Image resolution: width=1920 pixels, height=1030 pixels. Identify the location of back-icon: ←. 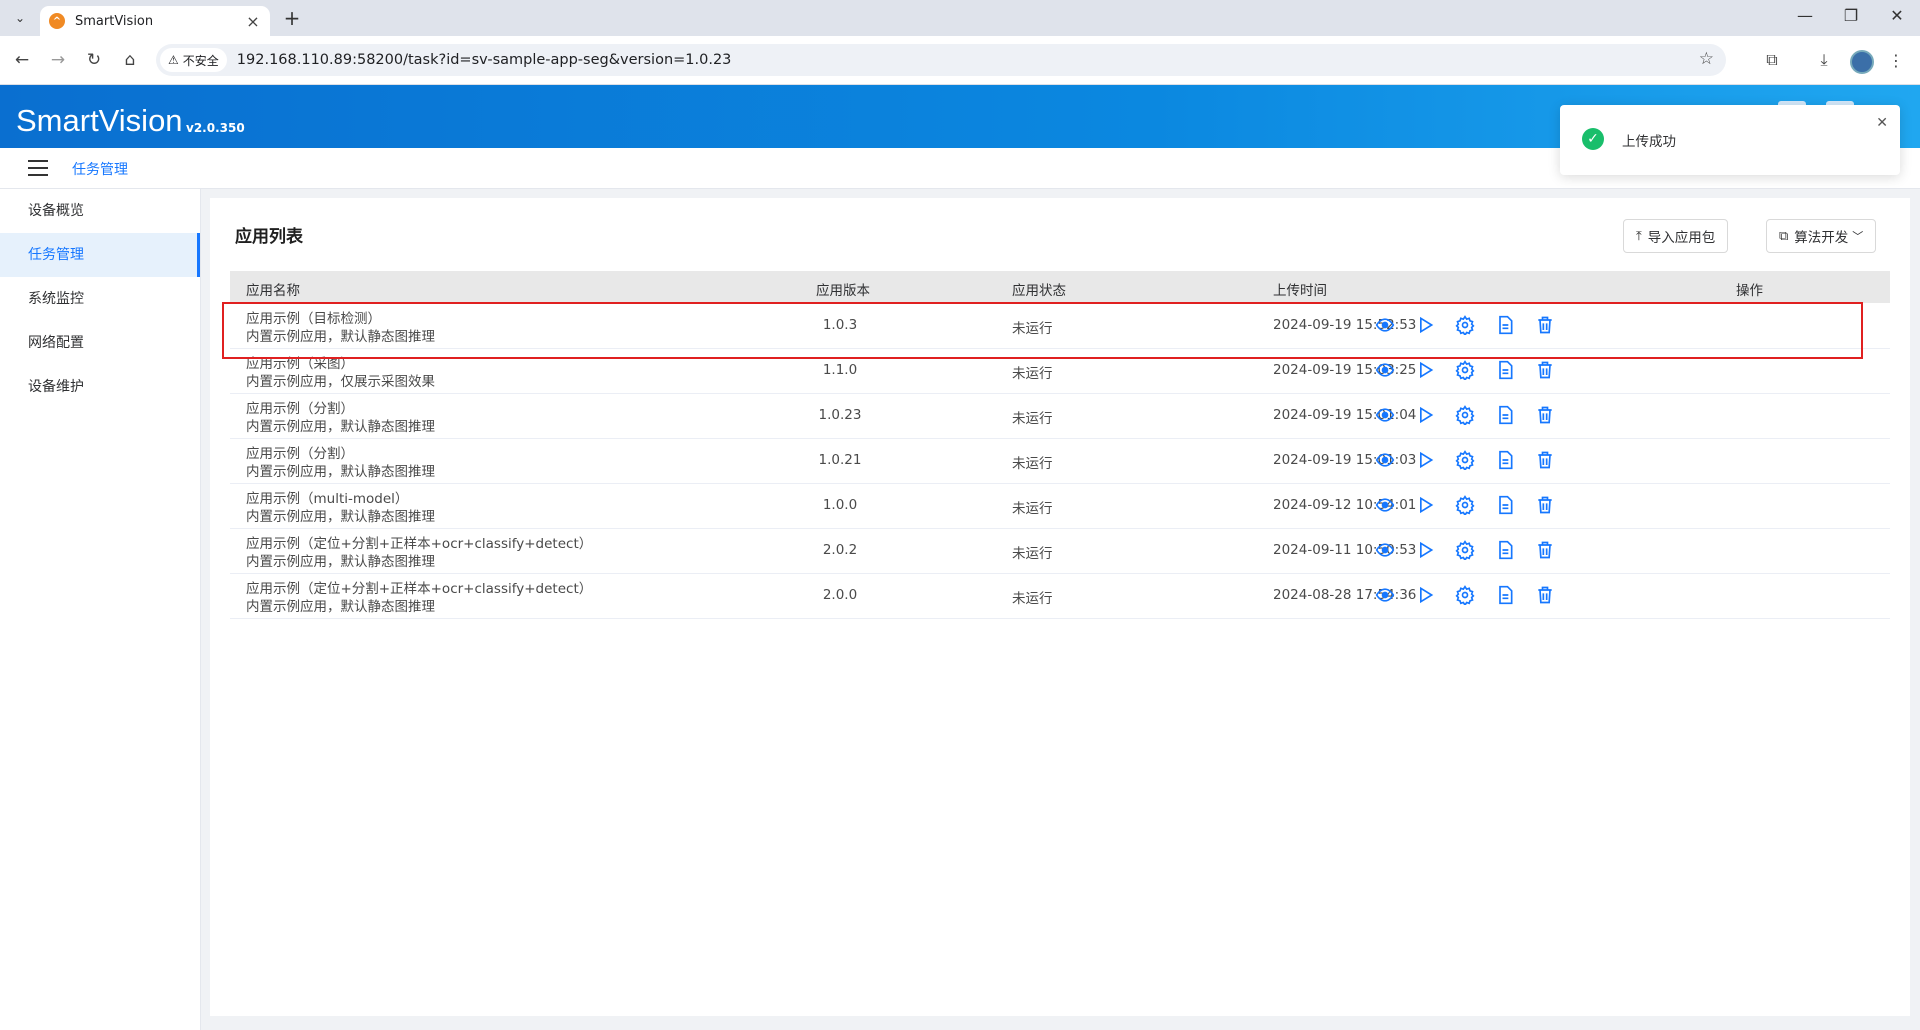
(22, 60).